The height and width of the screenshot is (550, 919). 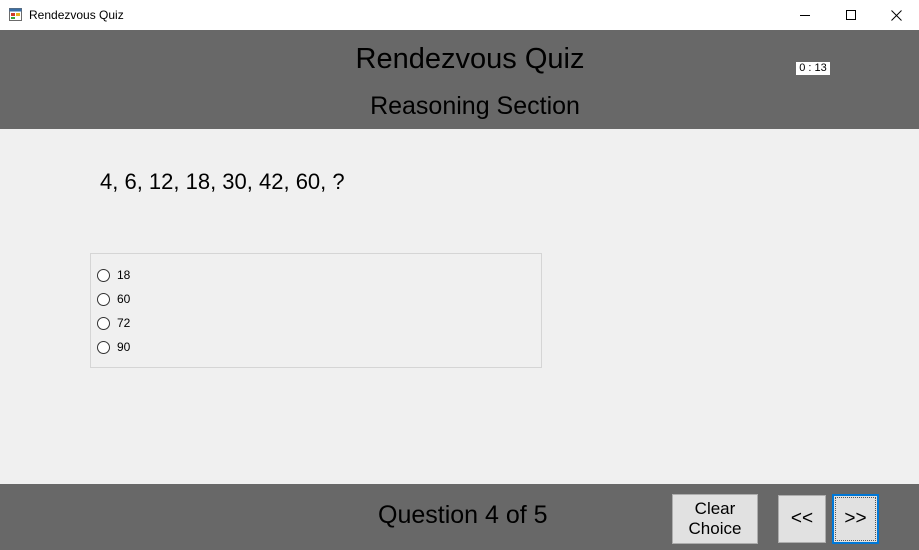 I want to click on previous-question-button: <<, so click(x=802, y=519).